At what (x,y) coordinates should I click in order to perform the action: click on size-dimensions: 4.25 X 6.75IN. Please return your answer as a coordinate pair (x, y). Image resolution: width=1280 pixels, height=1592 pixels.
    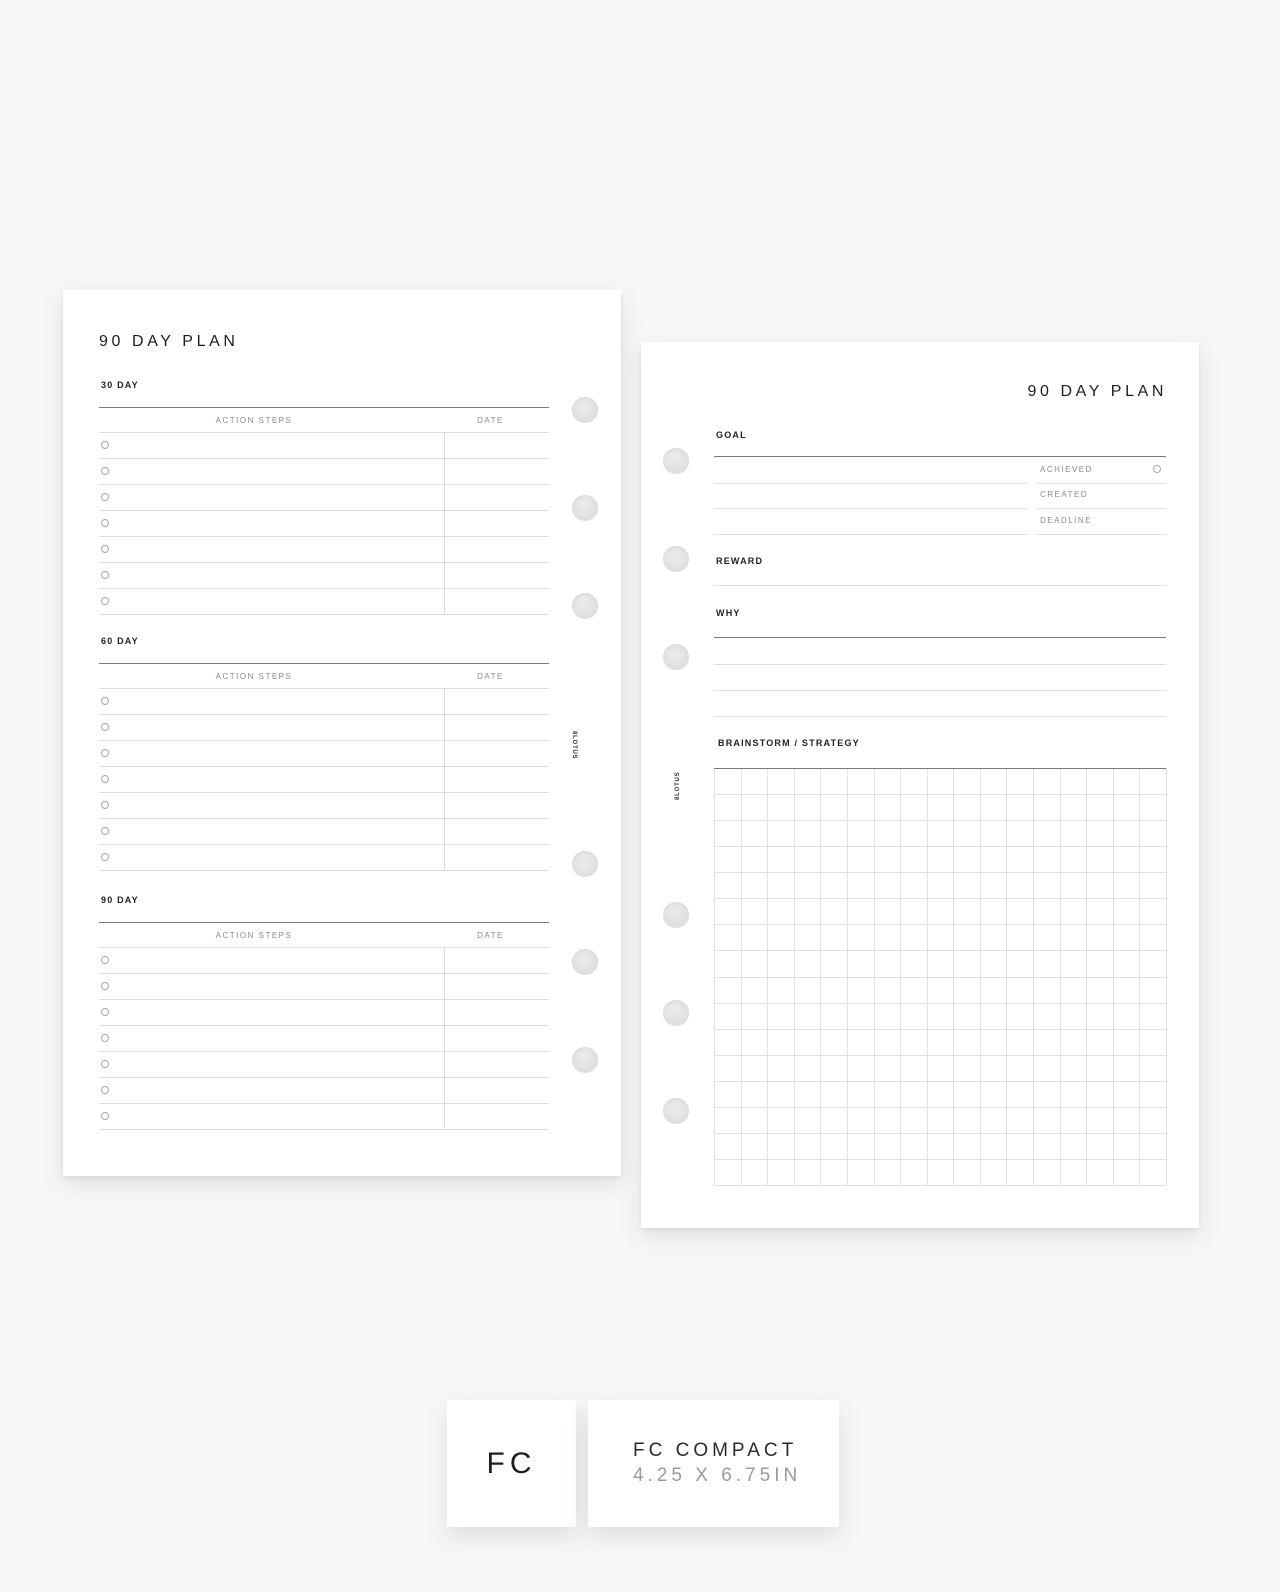
    Looking at the image, I should click on (717, 1475).